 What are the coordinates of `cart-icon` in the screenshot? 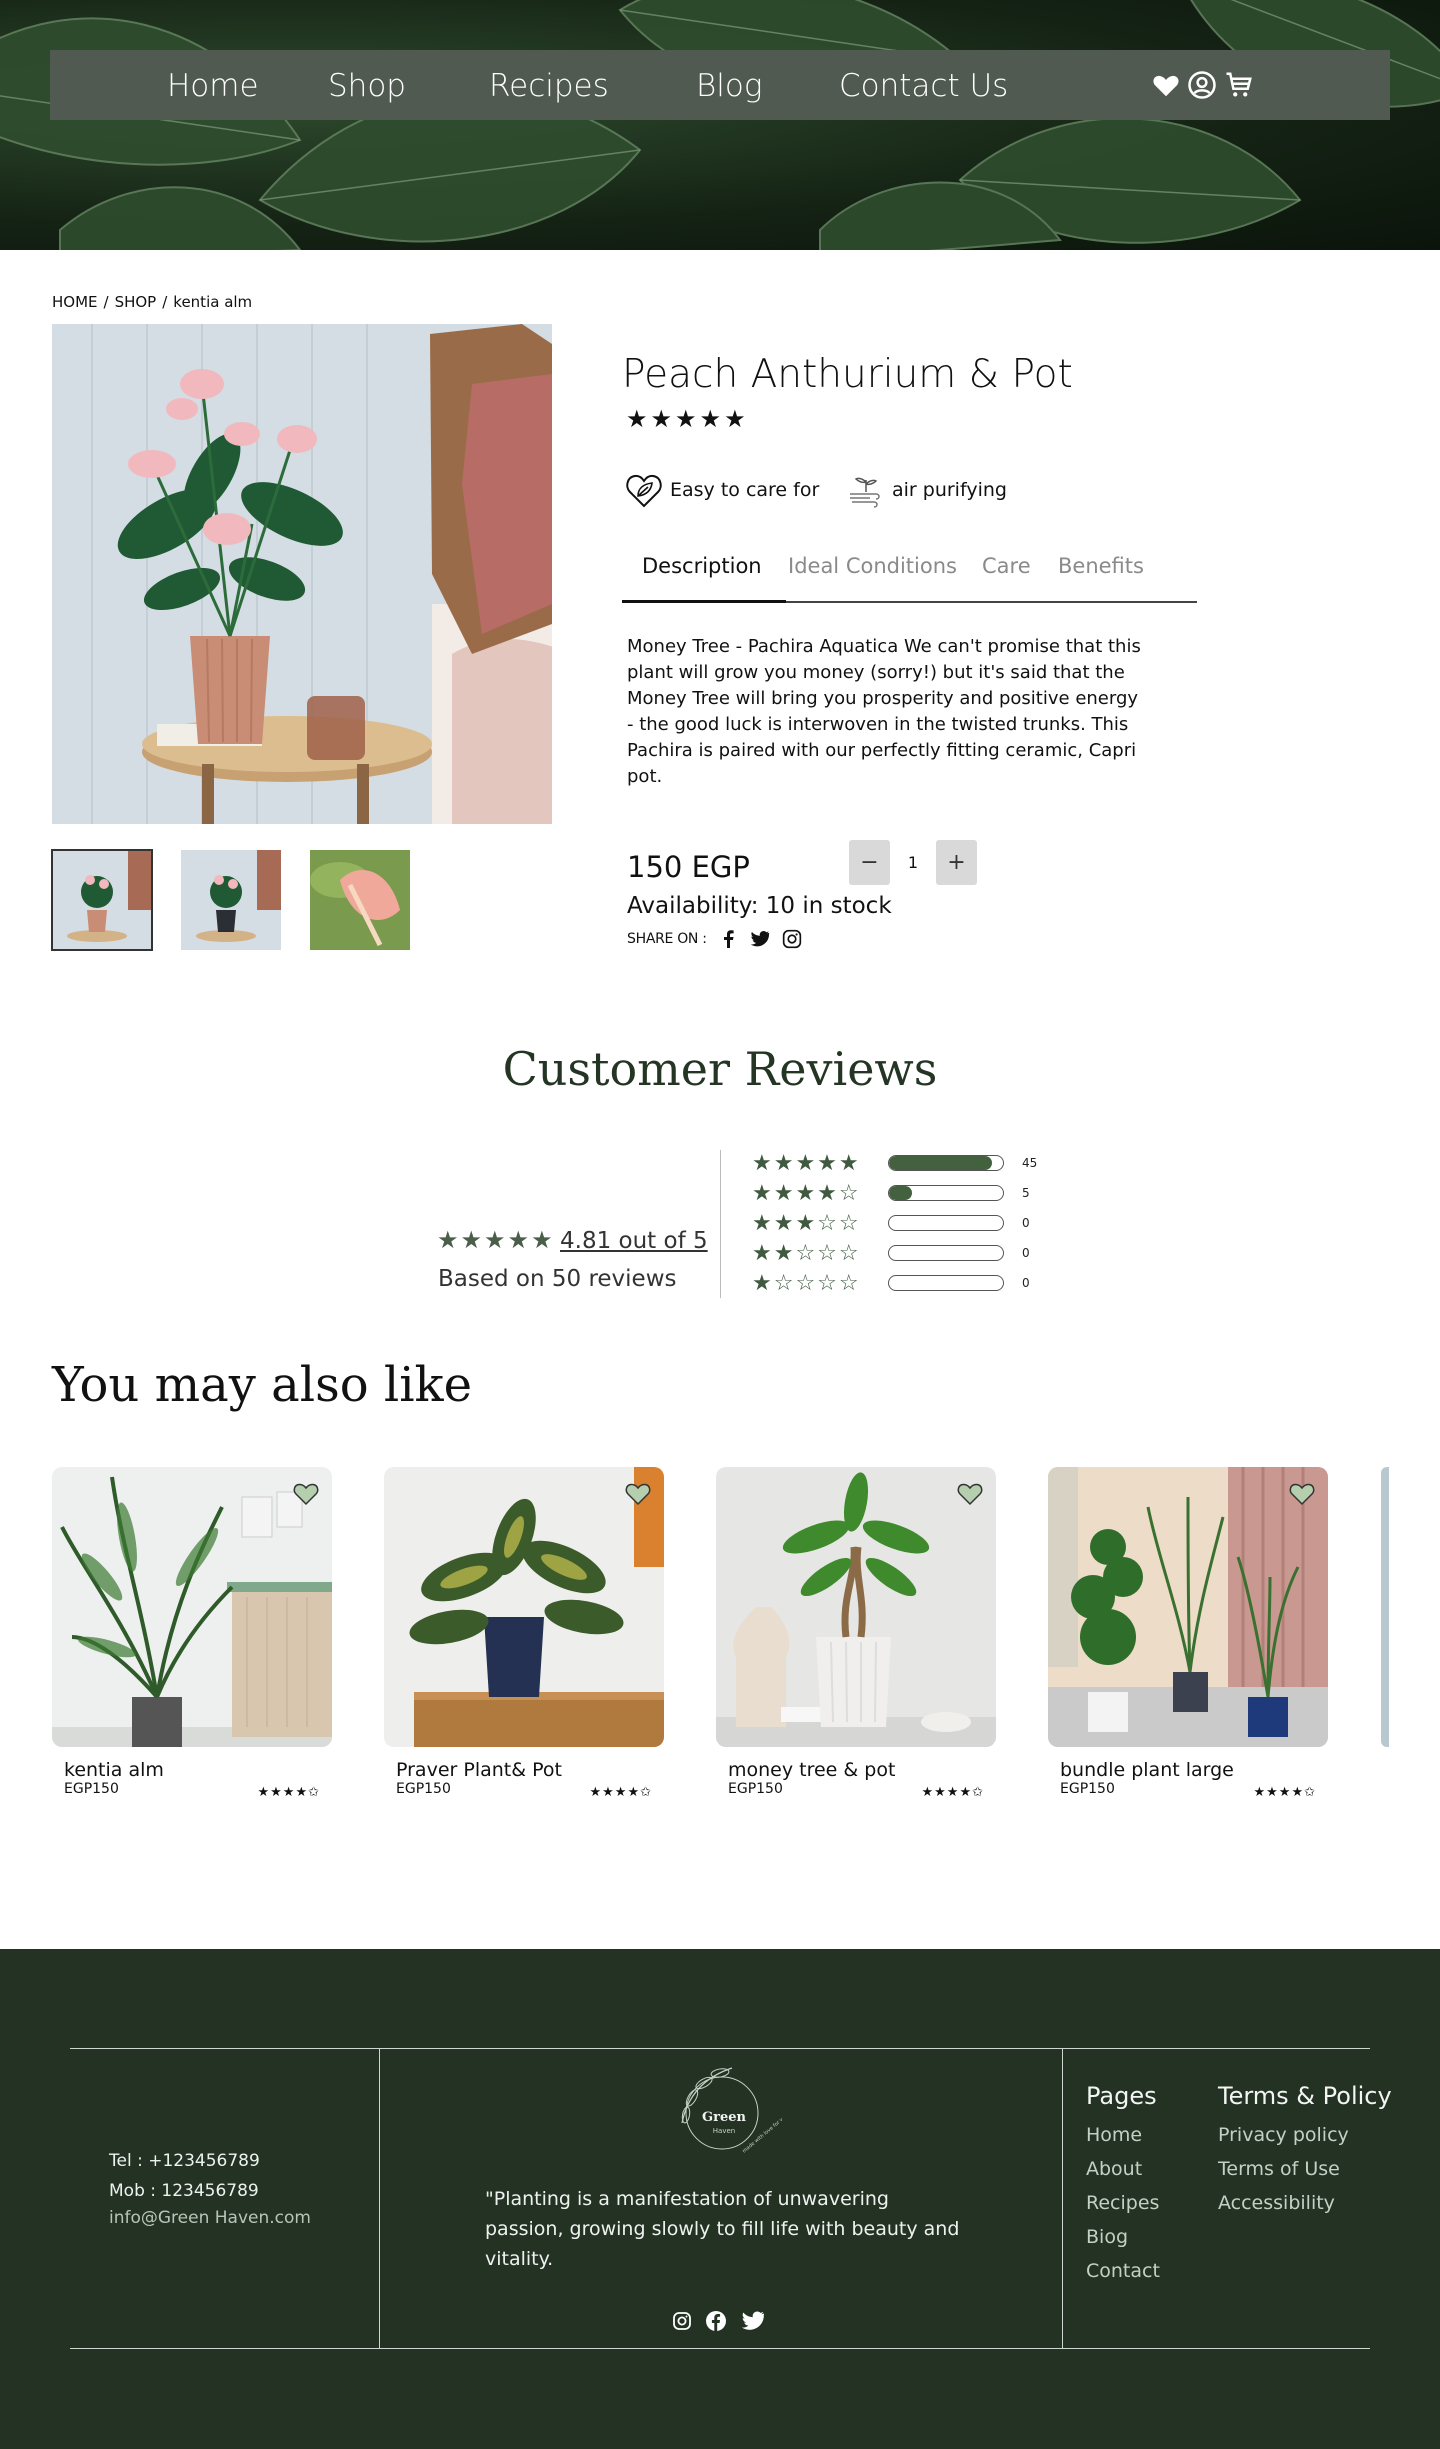 It's located at (1239, 85).